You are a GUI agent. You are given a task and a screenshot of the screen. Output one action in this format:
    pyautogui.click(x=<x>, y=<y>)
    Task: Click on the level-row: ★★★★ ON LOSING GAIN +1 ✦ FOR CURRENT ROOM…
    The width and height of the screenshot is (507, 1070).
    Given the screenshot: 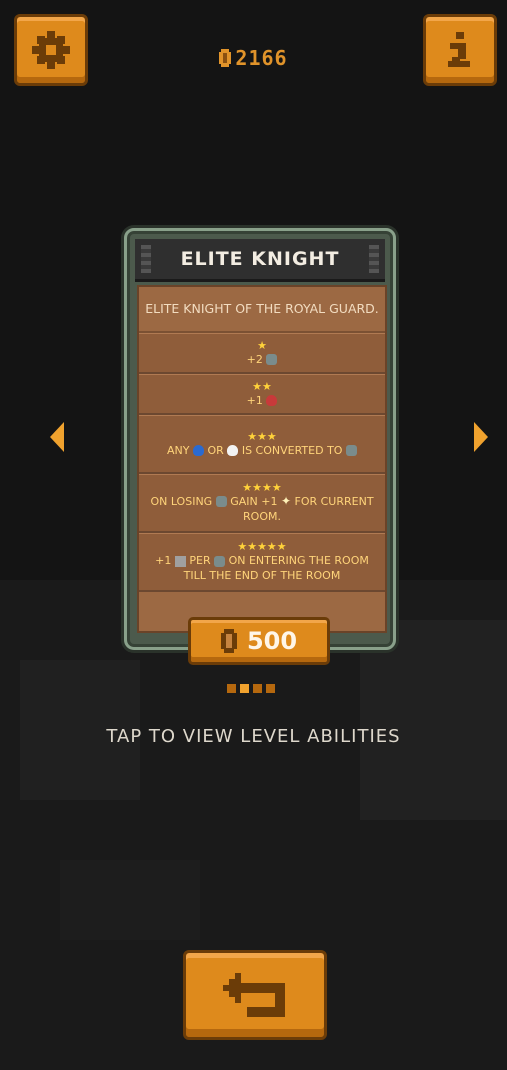 What is the action you would take?
    pyautogui.click(x=262, y=503)
    